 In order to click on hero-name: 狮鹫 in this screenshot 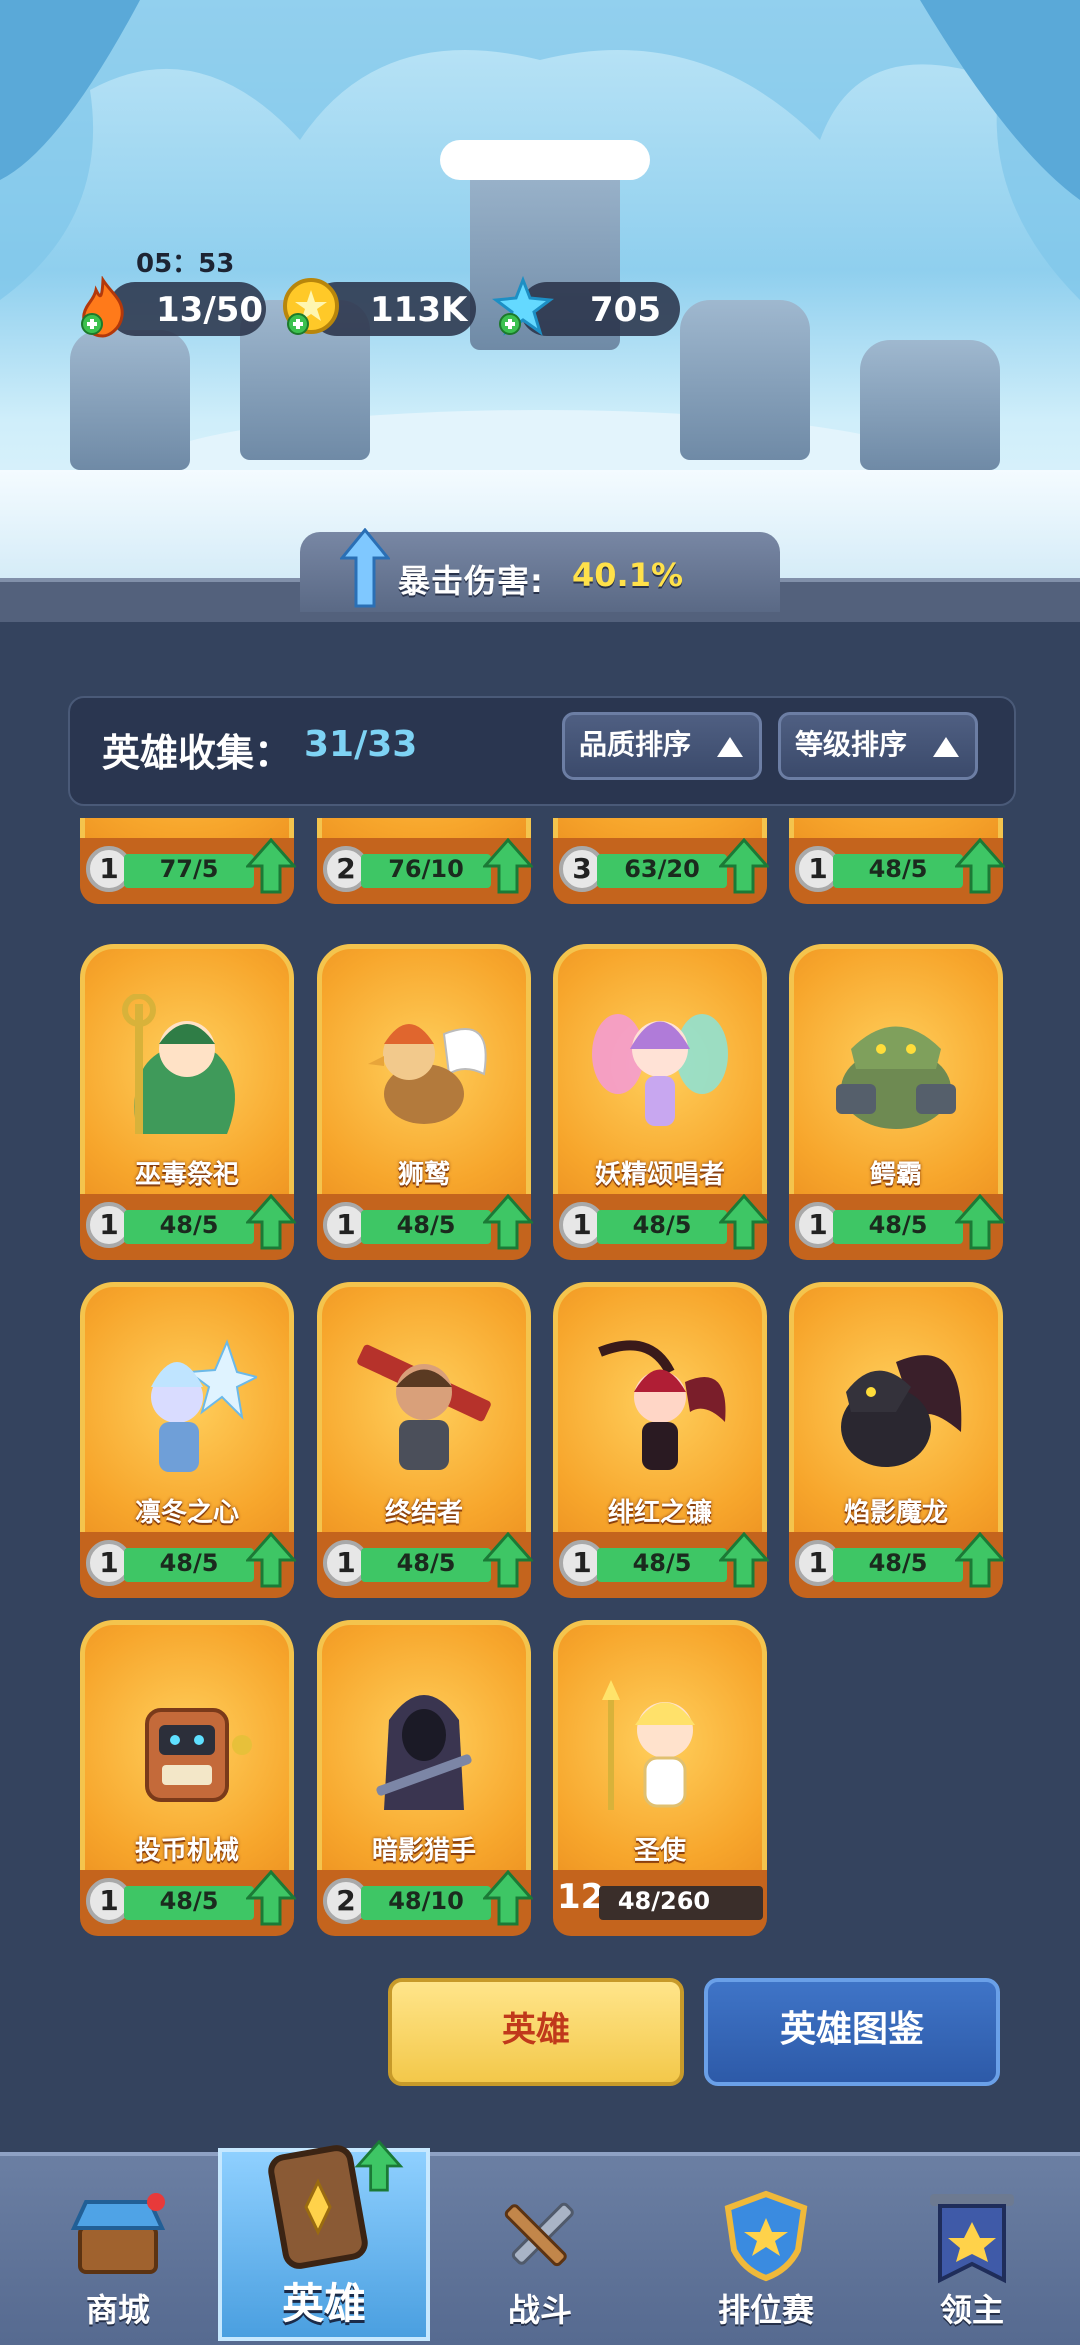, I will do `click(423, 1175)`.